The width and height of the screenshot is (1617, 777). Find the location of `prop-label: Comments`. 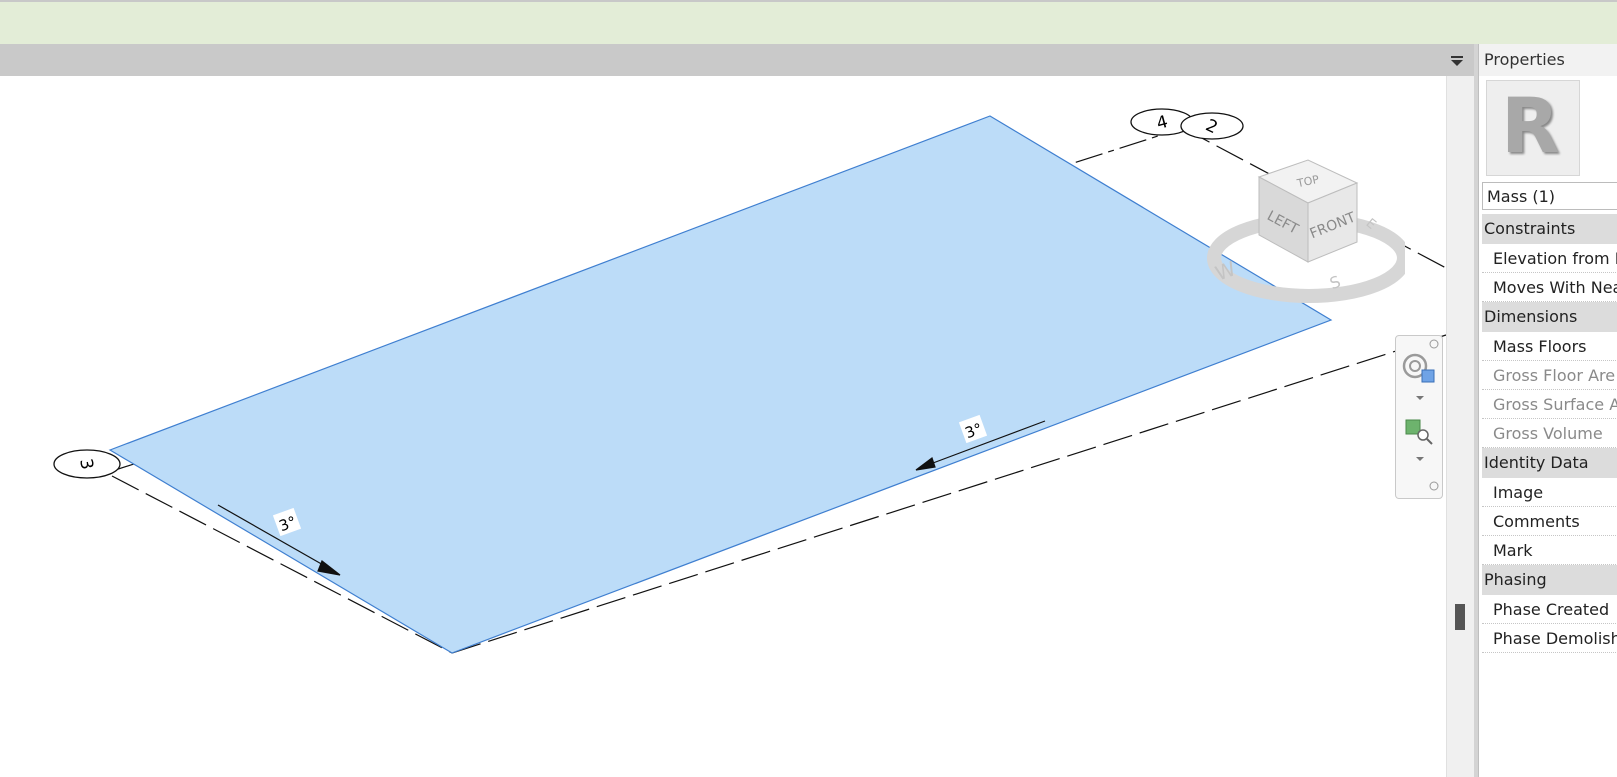

prop-label: Comments is located at coordinates (1536, 521).